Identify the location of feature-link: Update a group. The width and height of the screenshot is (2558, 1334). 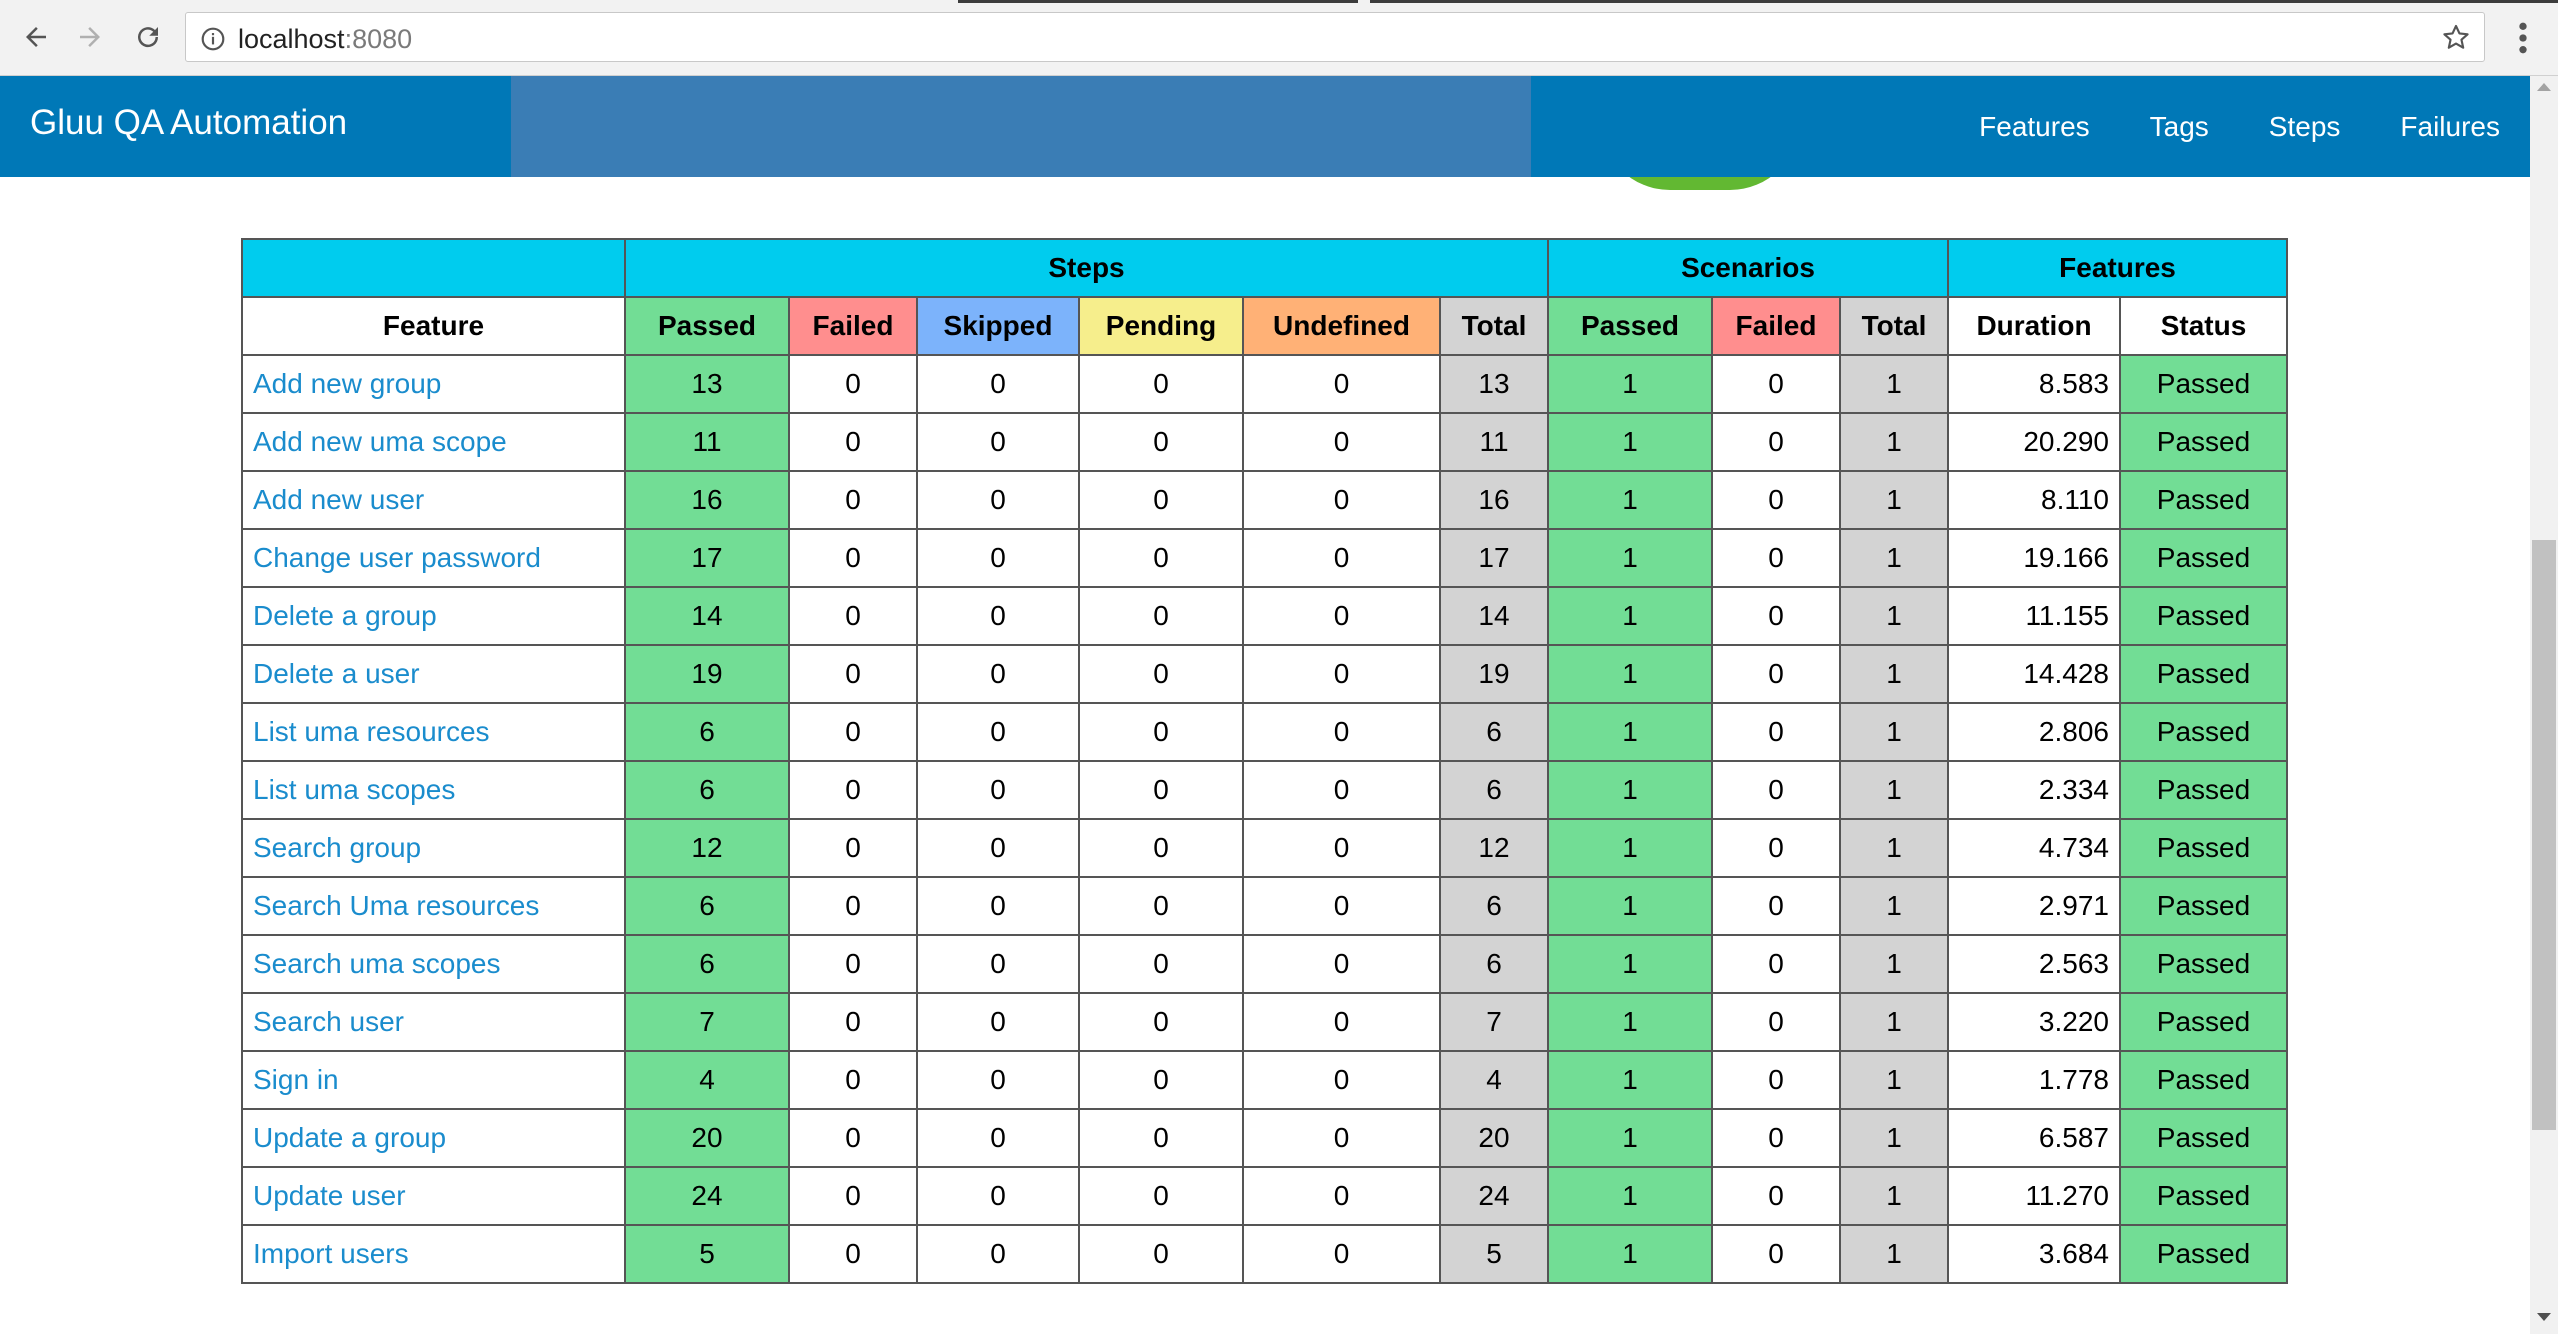
(349, 1137).